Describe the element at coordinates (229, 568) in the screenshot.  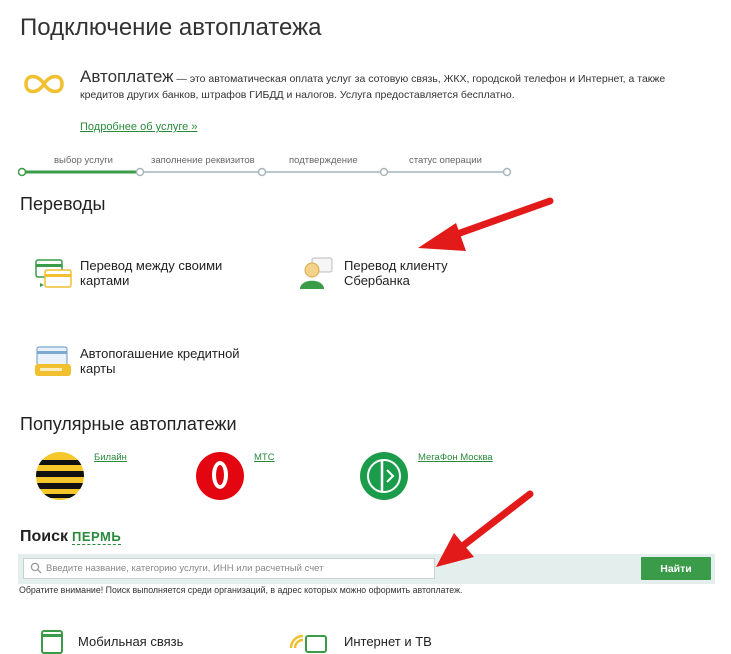
I see `search-input` at that location.